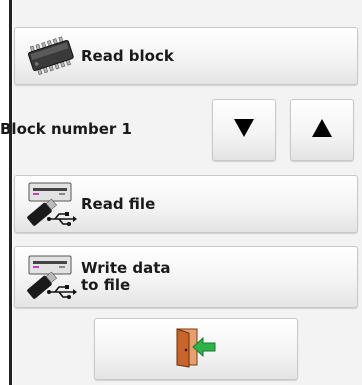 Image resolution: width=362 pixels, height=385 pixels. What do you see at coordinates (118, 203) in the screenshot?
I see `read-file-label: Read file` at bounding box center [118, 203].